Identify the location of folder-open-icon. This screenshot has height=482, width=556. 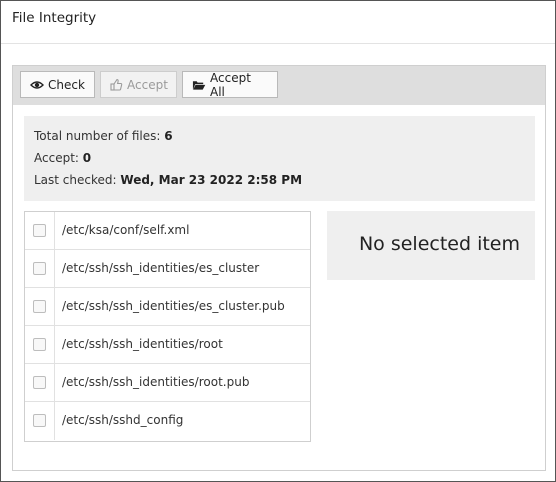
(199, 85).